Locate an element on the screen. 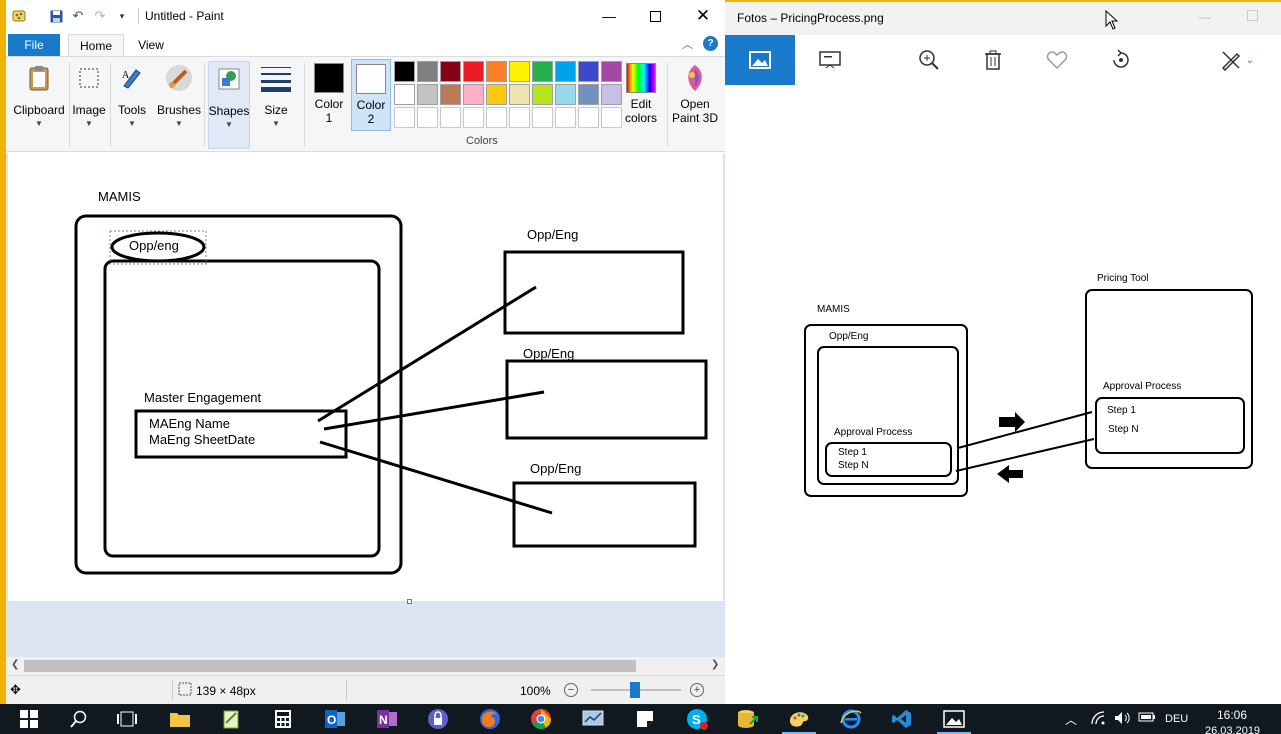 The height and width of the screenshot is (734, 1281). task-view-button is located at coordinates (127, 719).